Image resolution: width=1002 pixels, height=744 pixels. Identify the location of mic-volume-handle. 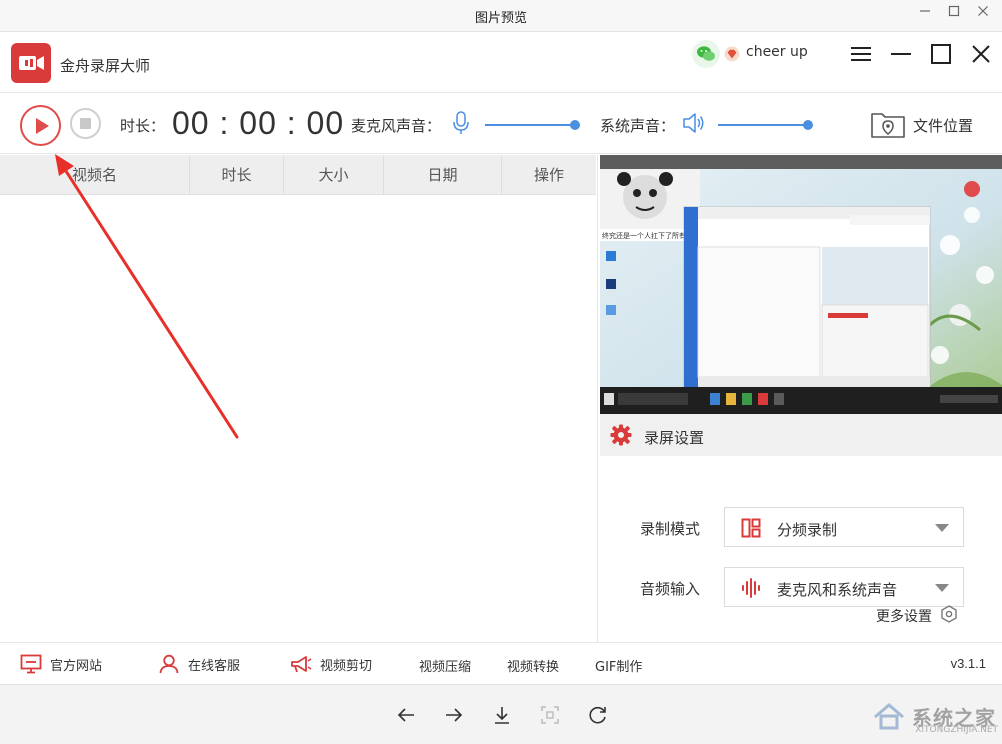
(575, 125).